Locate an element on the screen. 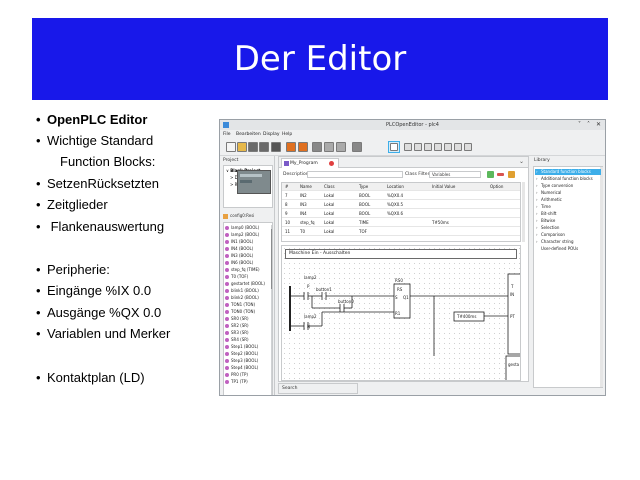 This screenshot has width=640, height=480. table-row: 10 step_fq Lokal TIME T#50ms is located at coordinates (401, 223).